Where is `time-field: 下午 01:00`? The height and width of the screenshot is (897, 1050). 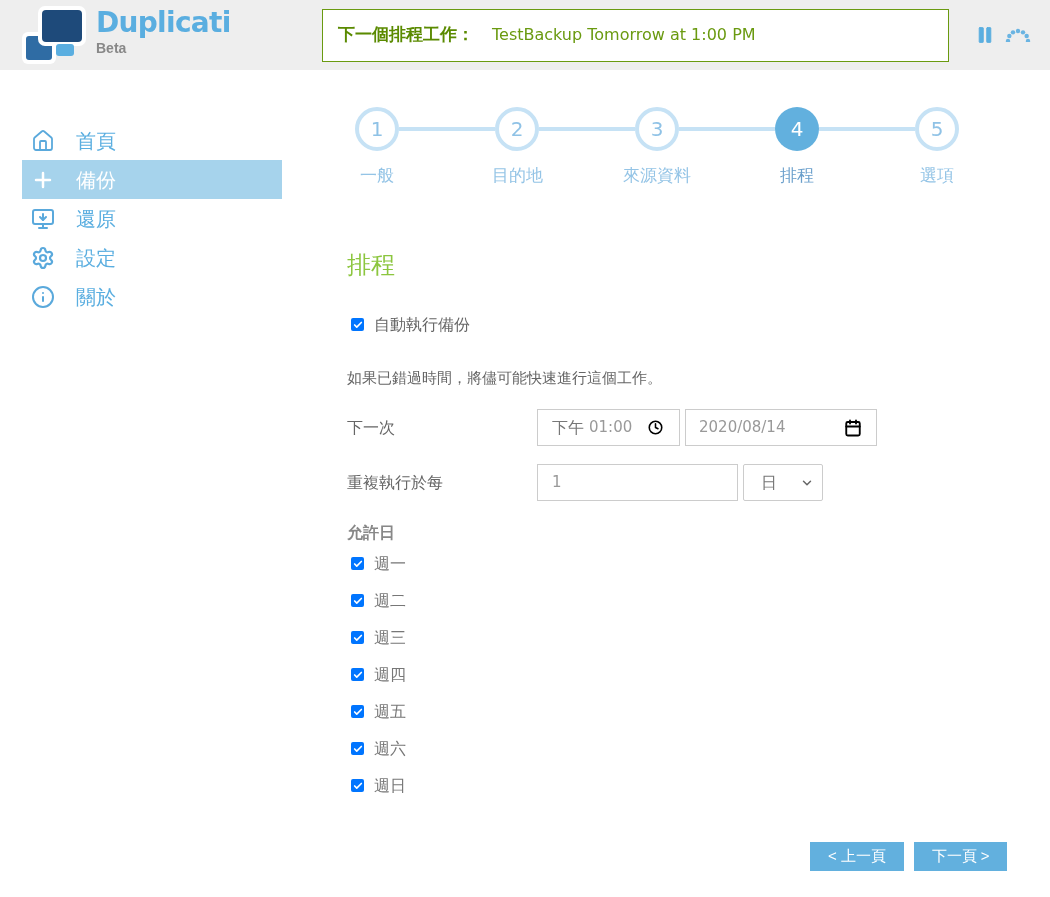 time-field: 下午 01:00 is located at coordinates (608, 427).